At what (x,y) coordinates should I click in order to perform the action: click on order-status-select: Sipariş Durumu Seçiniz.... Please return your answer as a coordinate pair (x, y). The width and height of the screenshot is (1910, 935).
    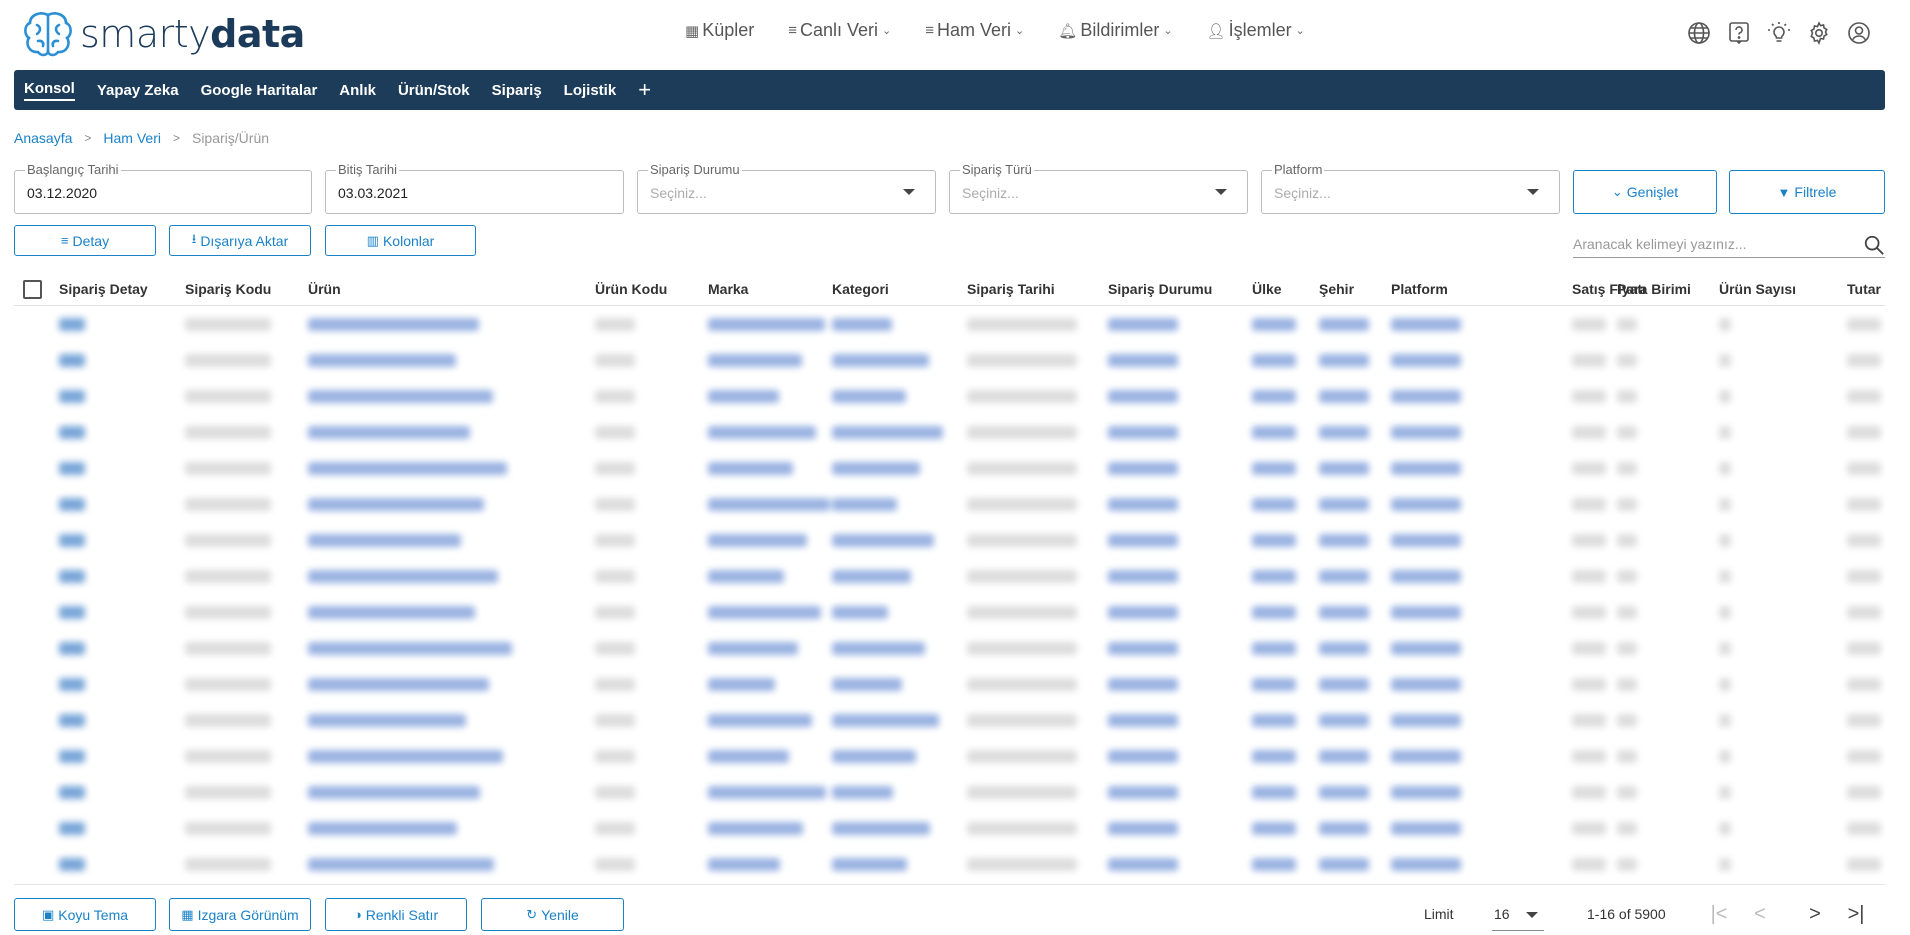
    Looking at the image, I should click on (786, 188).